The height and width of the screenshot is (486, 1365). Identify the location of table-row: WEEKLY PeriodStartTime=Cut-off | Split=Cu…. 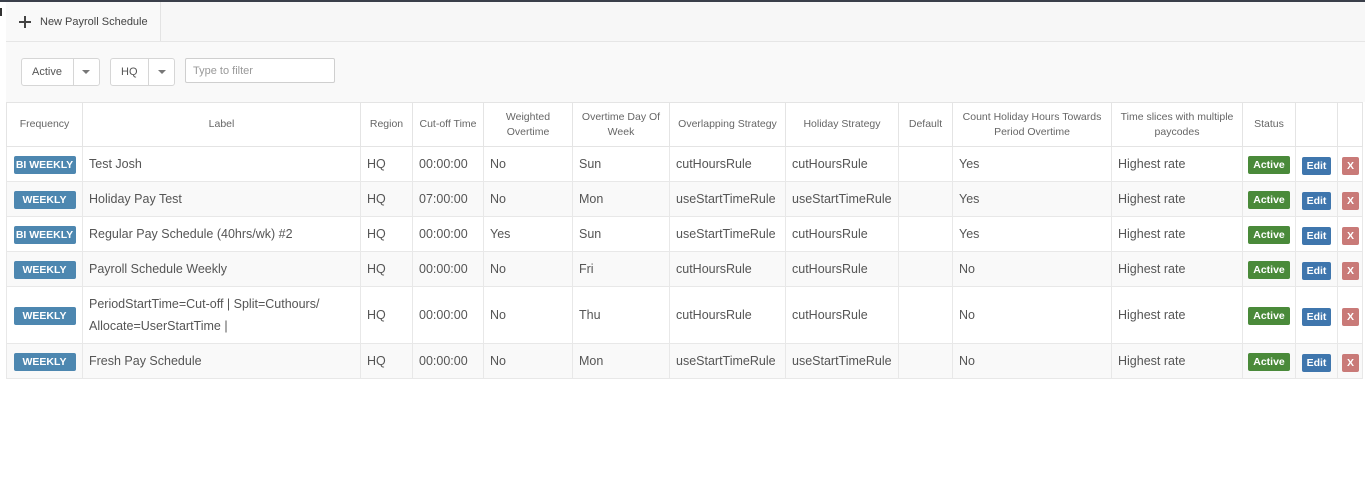
(684, 315).